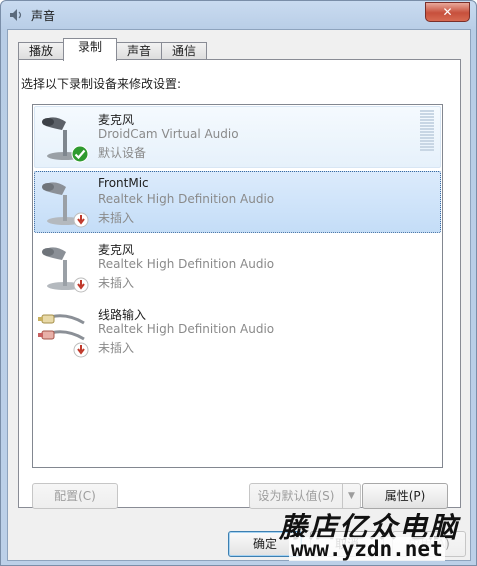  I want to click on device-driver: DroidCam Virtual Audio, so click(168, 134).